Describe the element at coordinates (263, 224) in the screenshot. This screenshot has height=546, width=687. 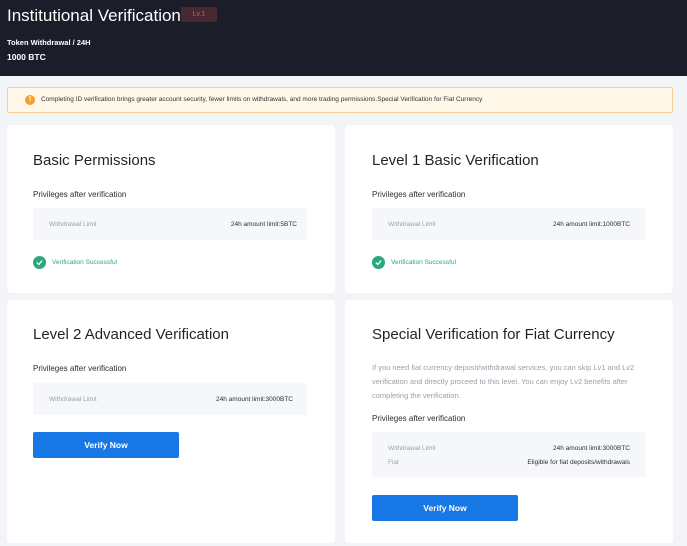
I see `withdrawal-limit-value: 24h amount limit:5BTC` at that location.